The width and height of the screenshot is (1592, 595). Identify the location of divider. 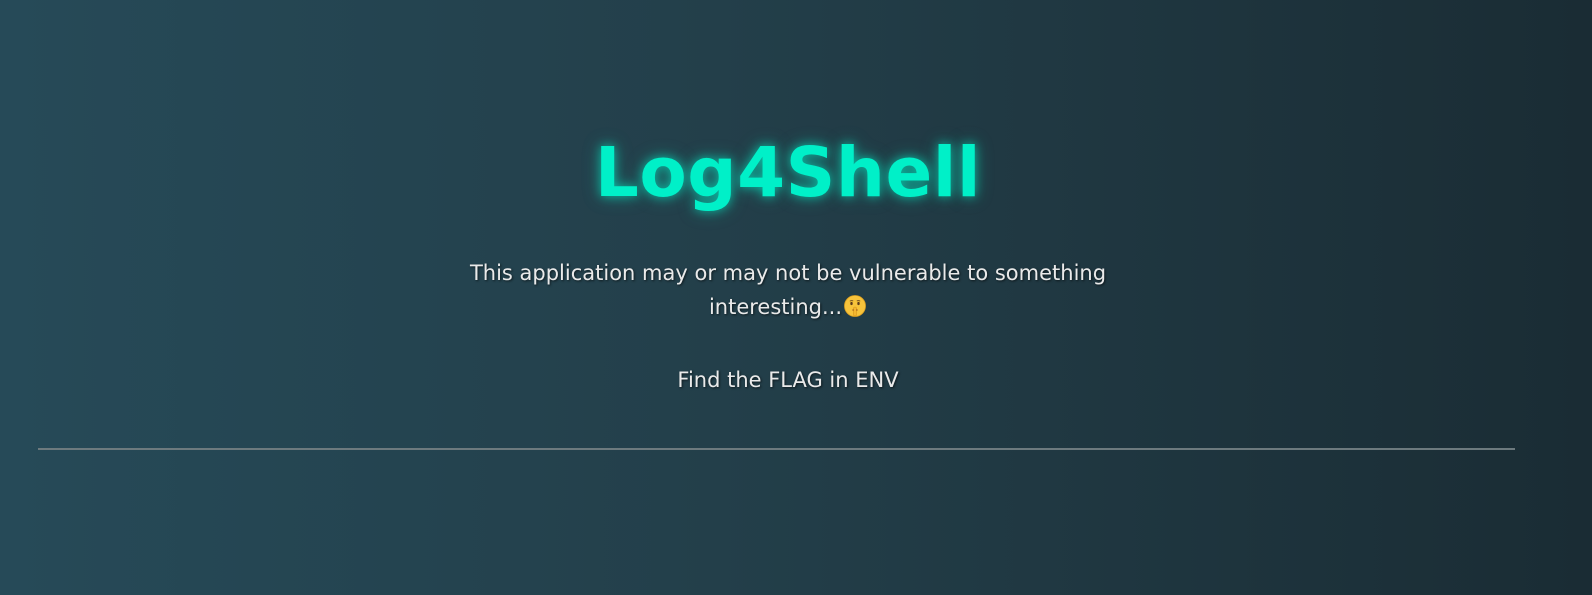
(776, 449).